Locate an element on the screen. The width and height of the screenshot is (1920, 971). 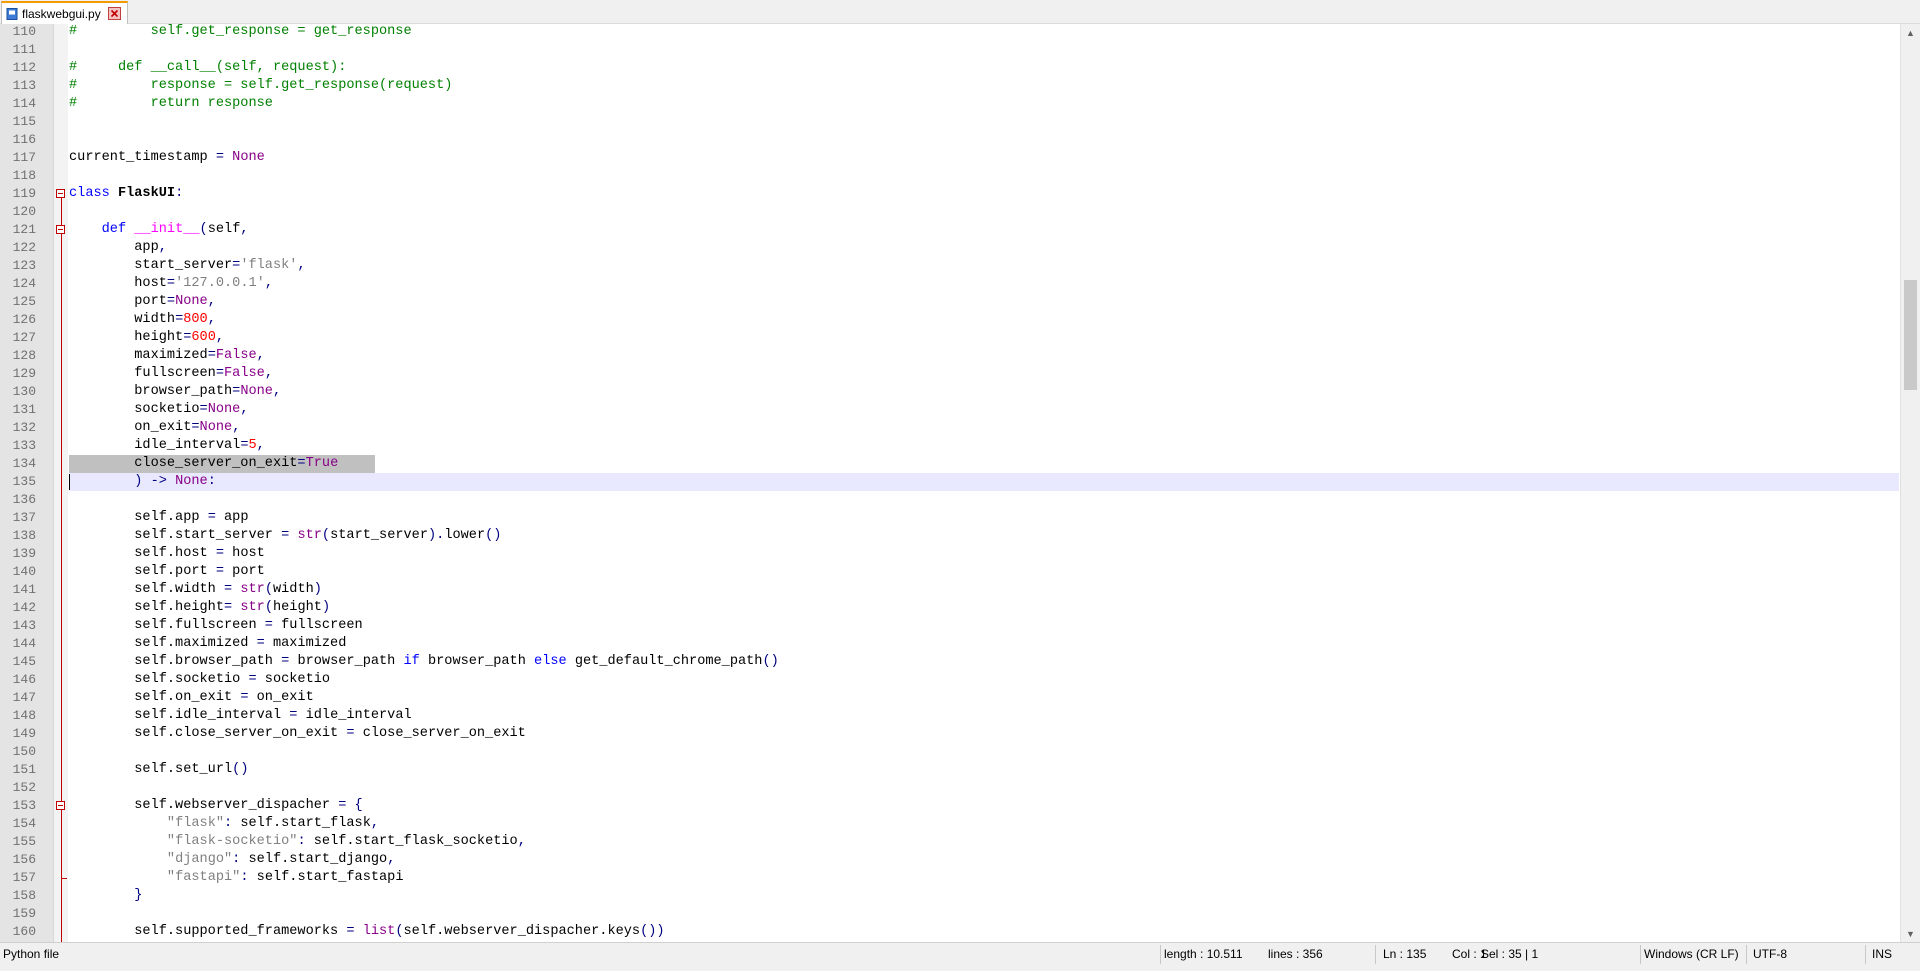
code-line: 117 current_timestamp = None is located at coordinates (950, 158).